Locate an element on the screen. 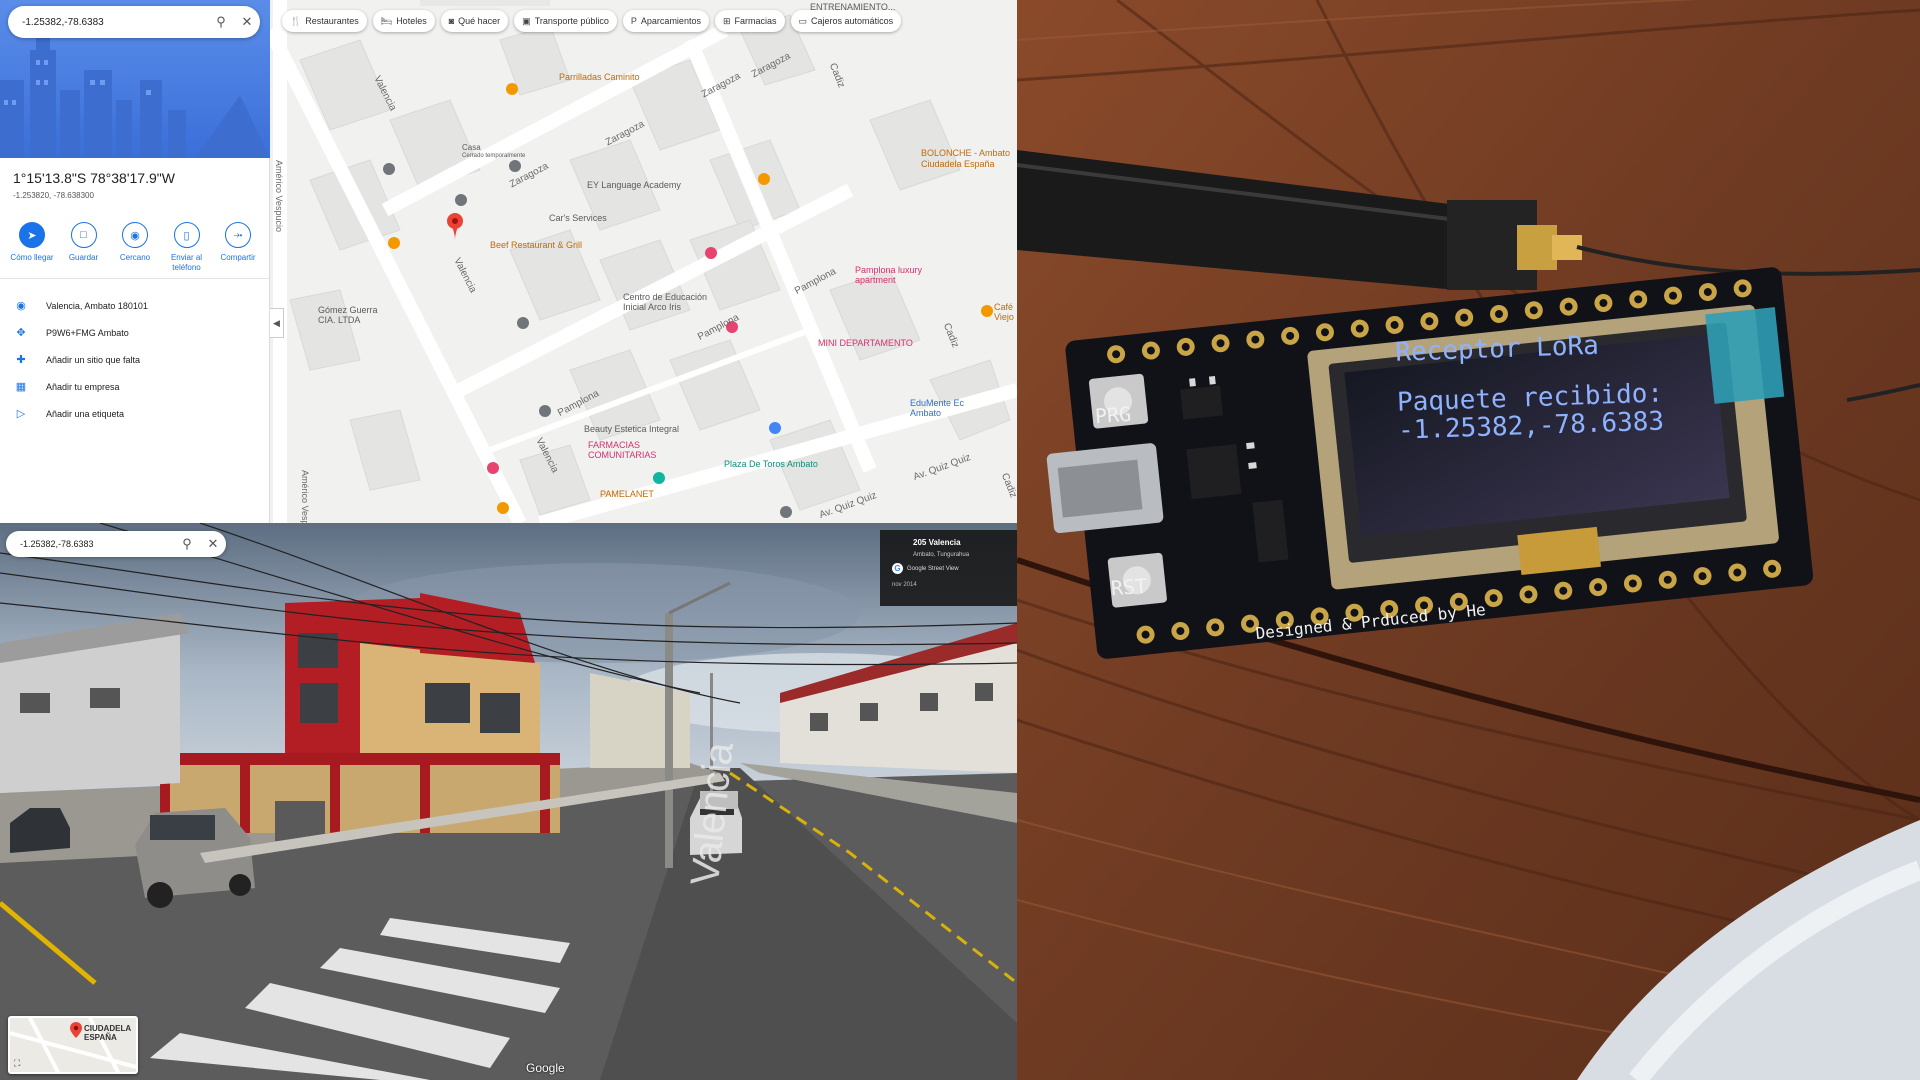  street-view-search-box: ⚲ ✕ is located at coordinates (116, 544).